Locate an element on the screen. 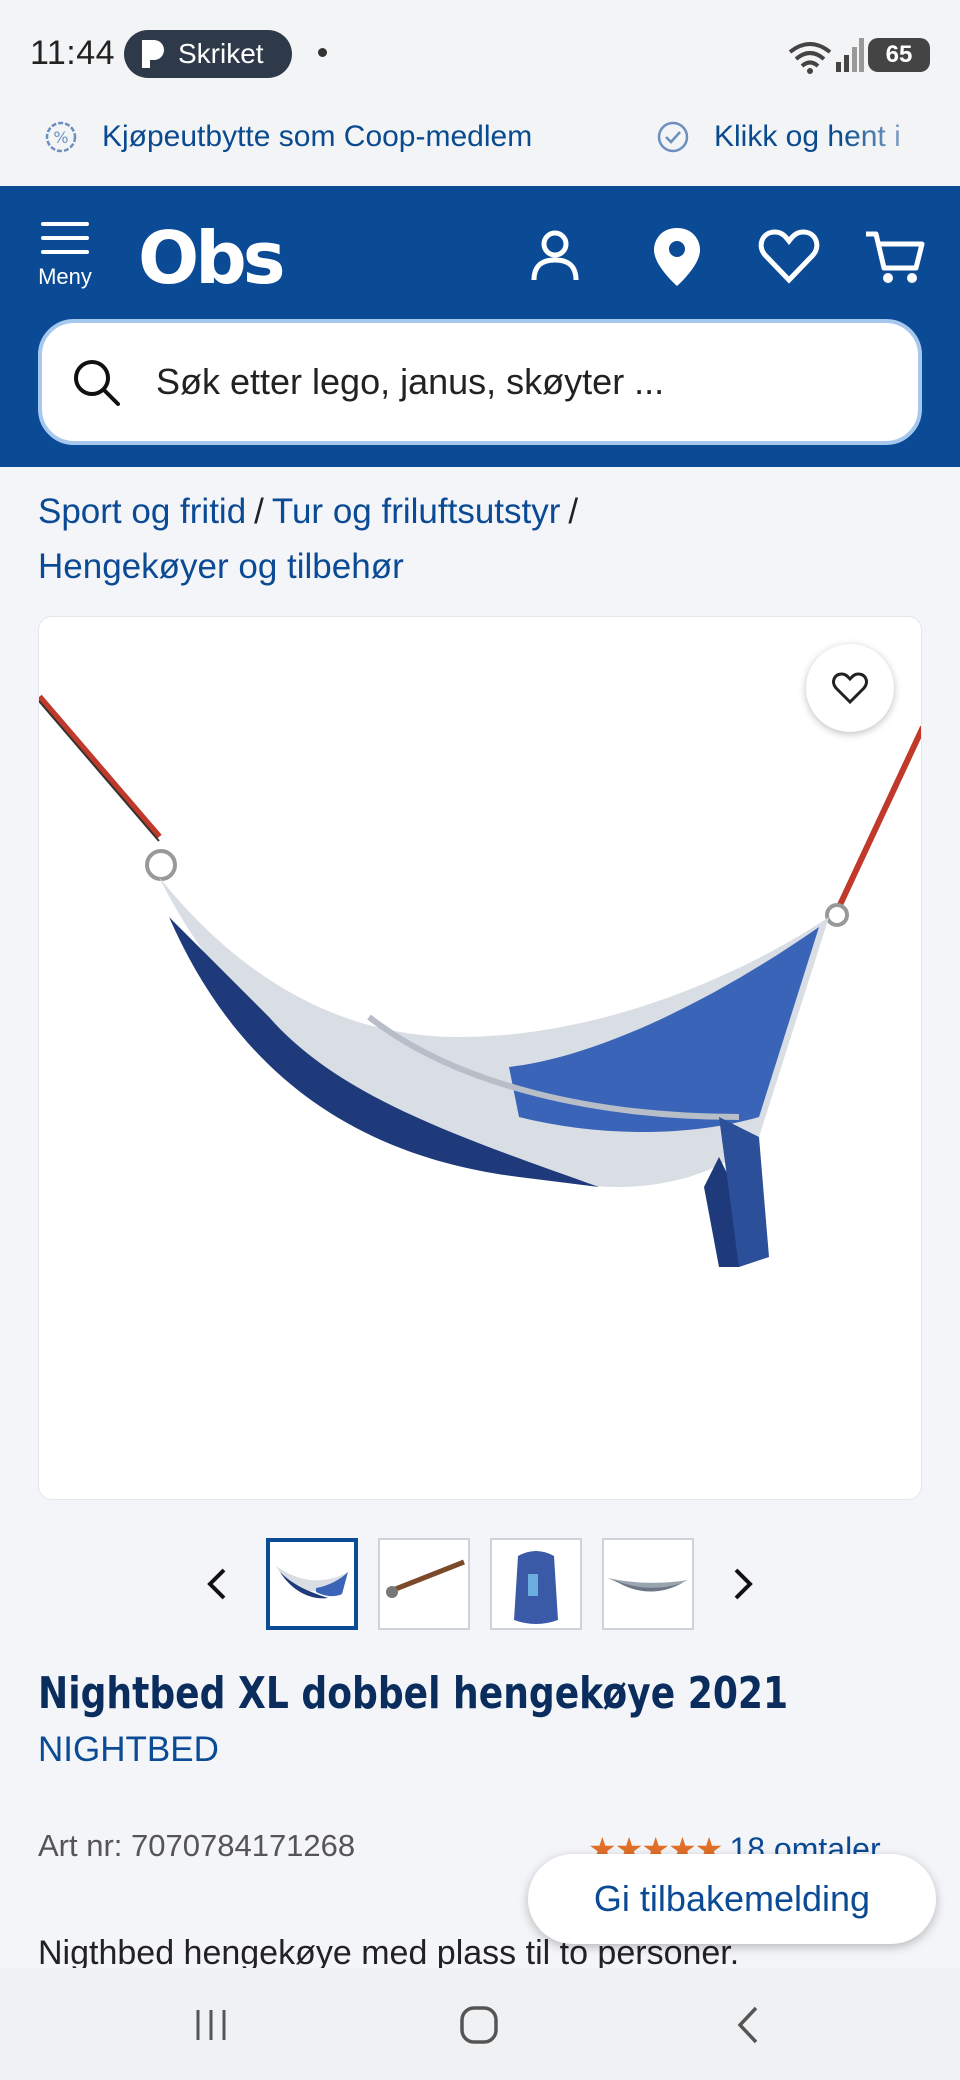 Image resolution: width=960 pixels, height=2080 pixels. percent-badge-icon: % is located at coordinates (61, 137).